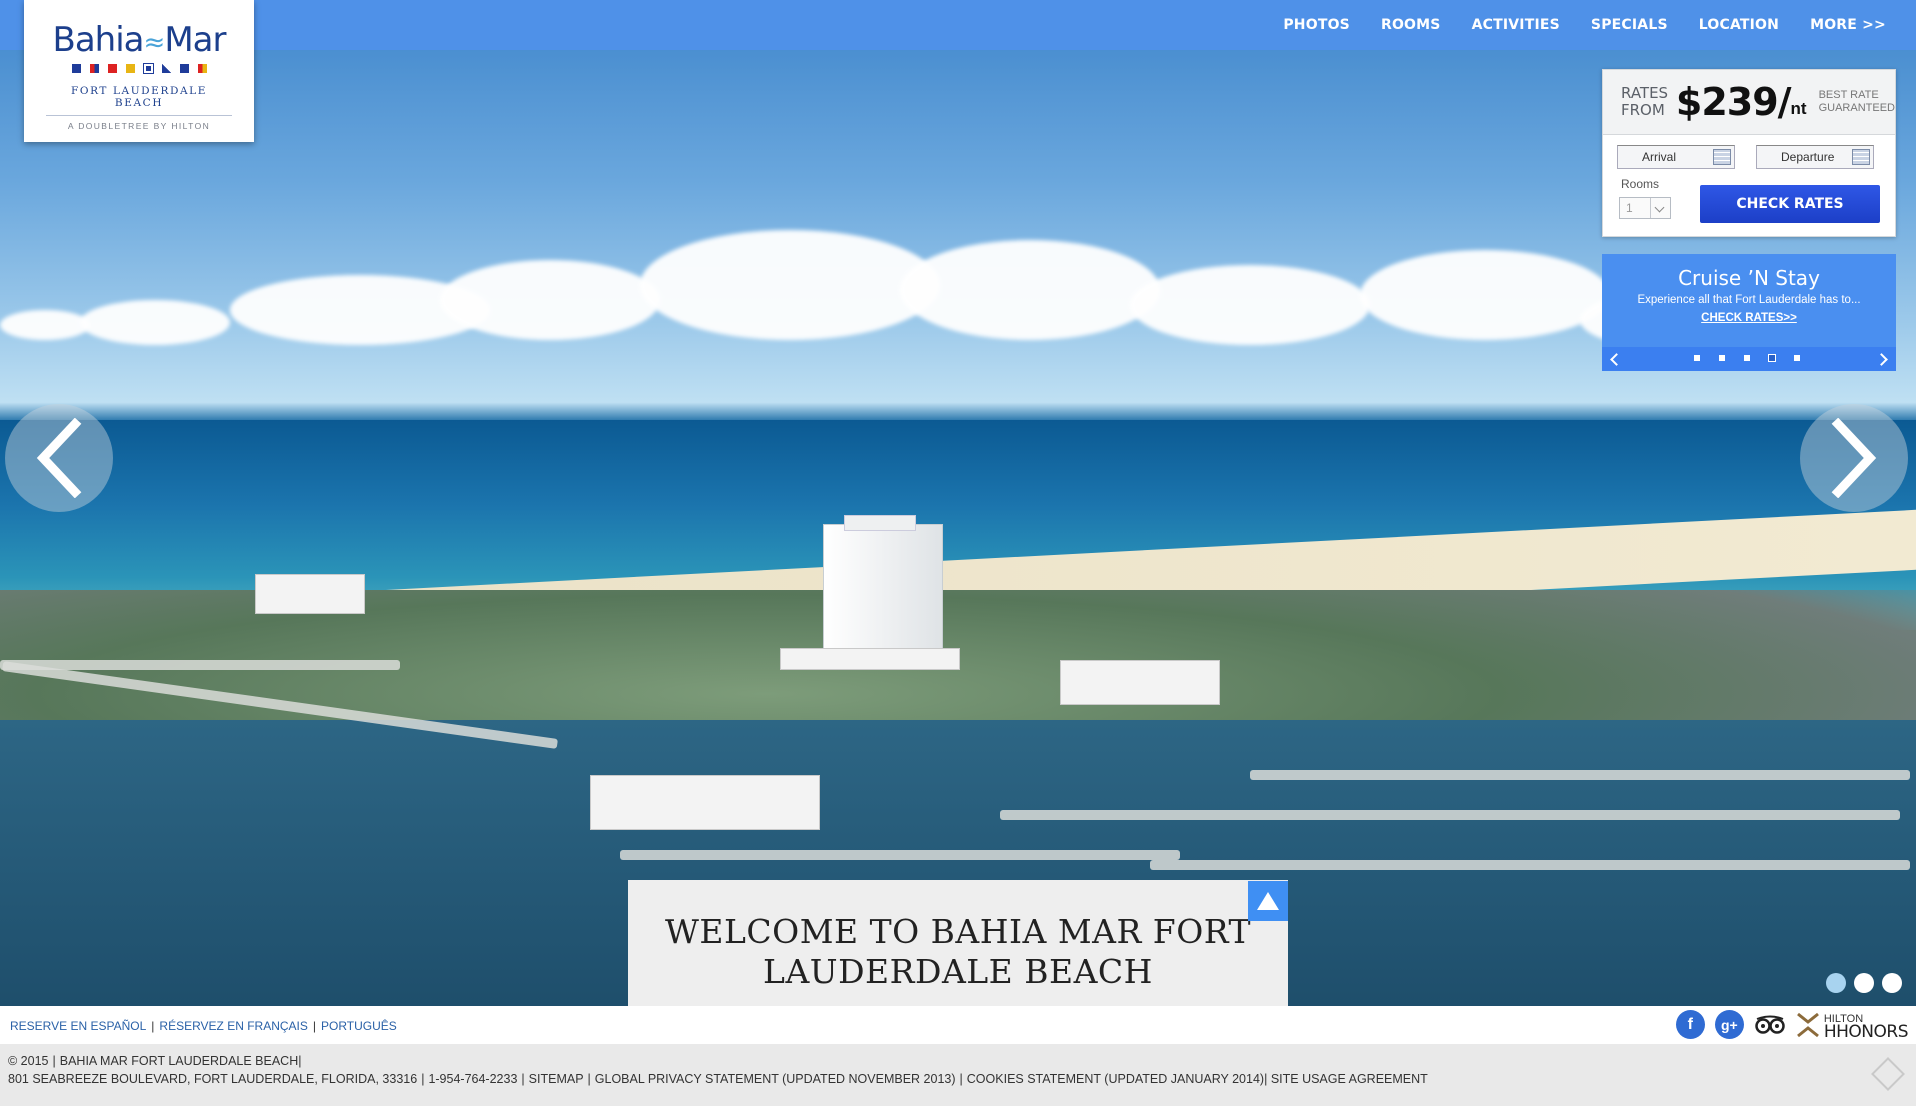 The width and height of the screenshot is (1916, 1106). I want to click on scroll-up-icon, so click(1268, 901).